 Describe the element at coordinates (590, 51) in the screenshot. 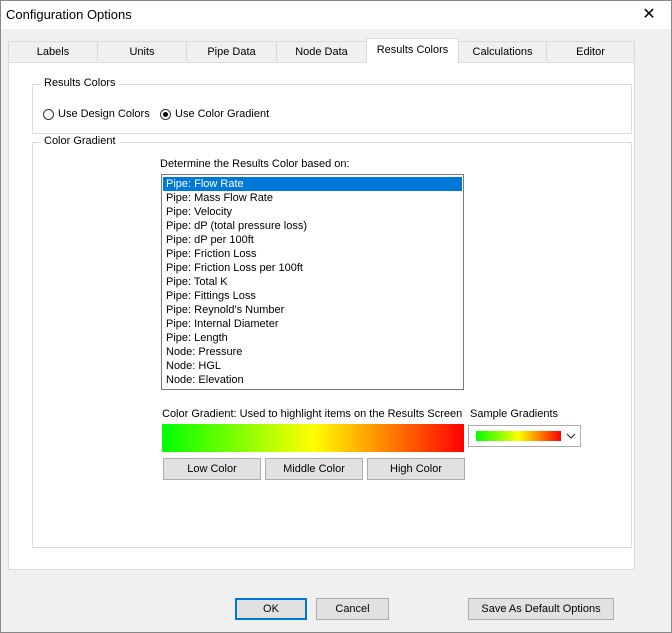

I see `tab-editor: Editor` at that location.